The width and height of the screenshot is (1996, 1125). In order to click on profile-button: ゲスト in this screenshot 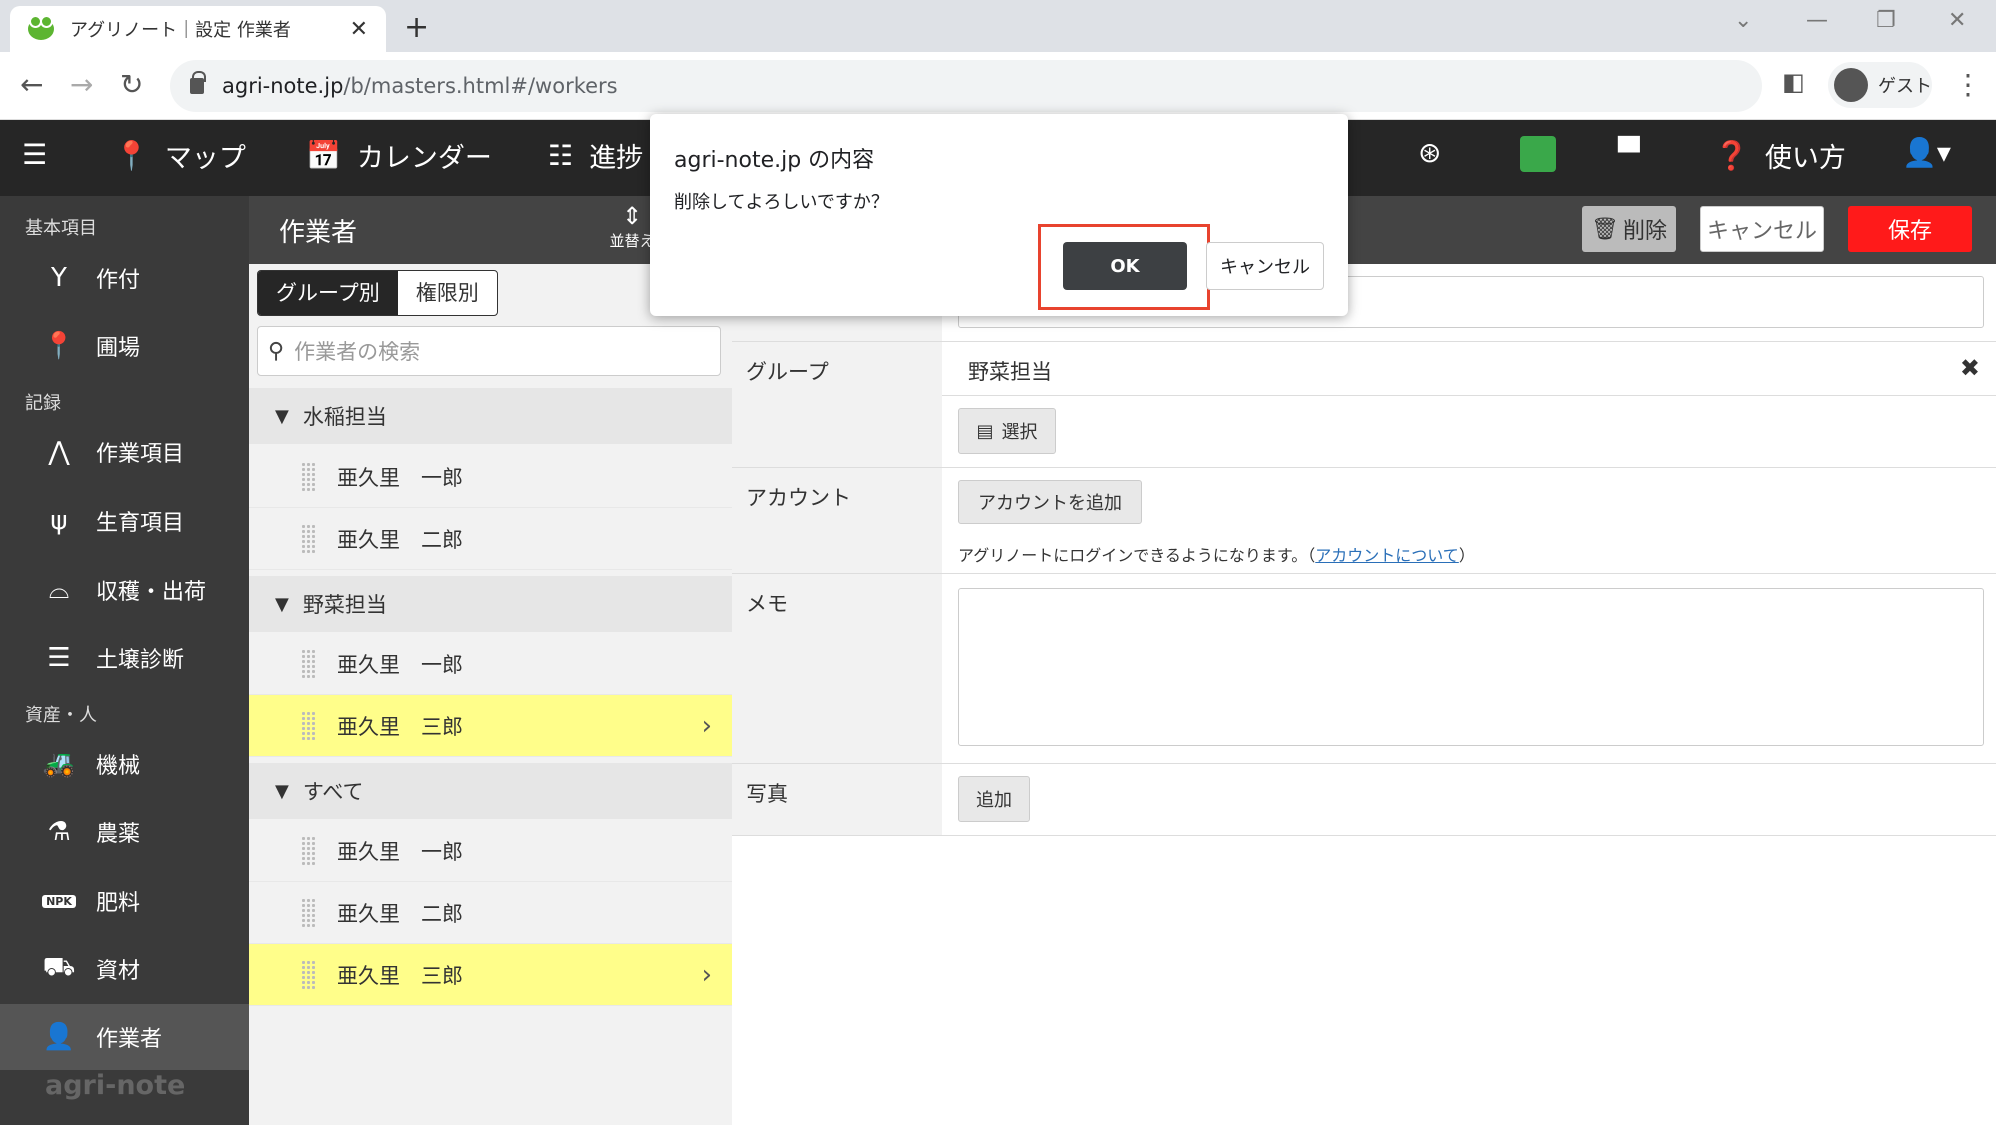, I will do `click(1880, 85)`.